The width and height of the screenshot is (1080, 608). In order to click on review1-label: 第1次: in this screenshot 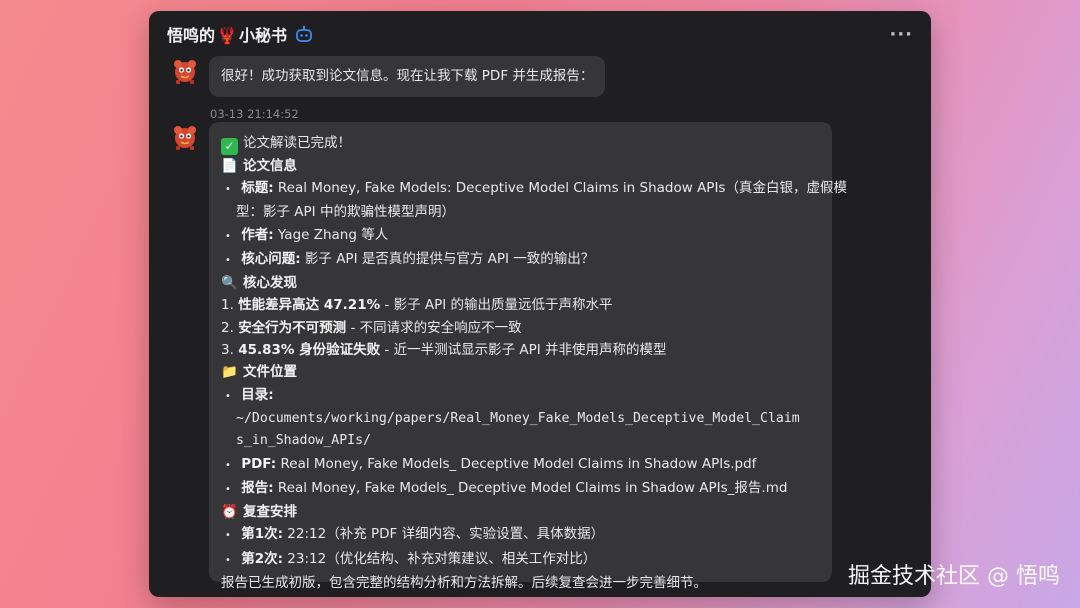, I will do `click(262, 534)`.